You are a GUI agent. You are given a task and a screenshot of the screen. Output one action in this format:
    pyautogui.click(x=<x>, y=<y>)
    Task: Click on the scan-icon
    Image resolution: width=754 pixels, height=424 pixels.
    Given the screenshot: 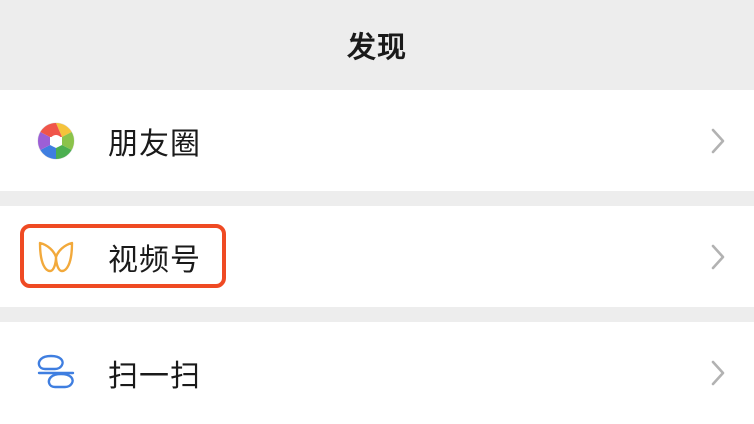 What is the action you would take?
    pyautogui.click(x=56, y=373)
    